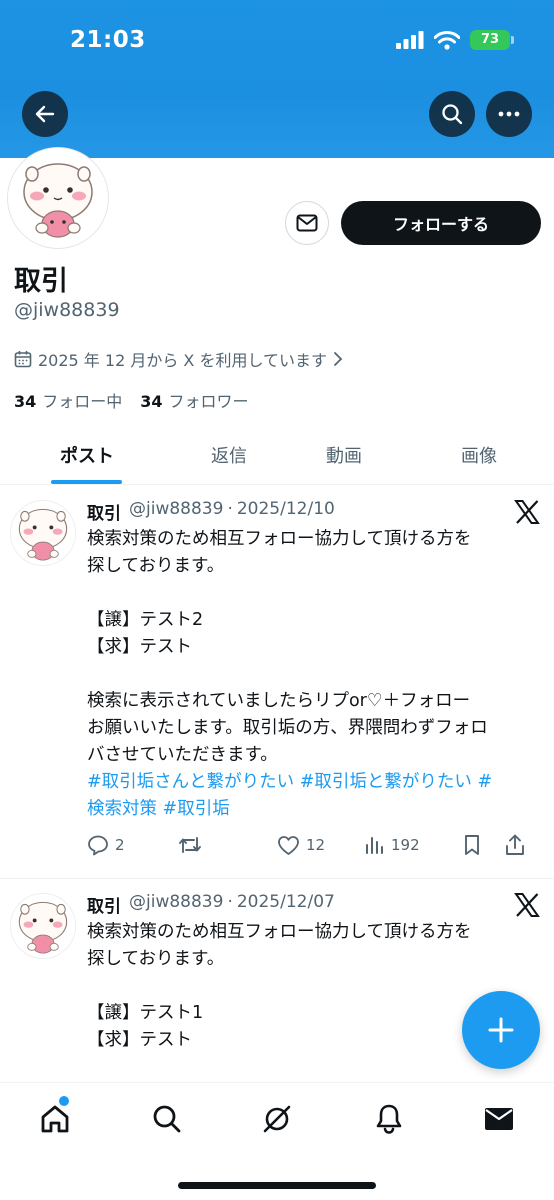 The height and width of the screenshot is (1200, 554). I want to click on hashtag-line: 検索対策 #取引垢, so click(315, 809).